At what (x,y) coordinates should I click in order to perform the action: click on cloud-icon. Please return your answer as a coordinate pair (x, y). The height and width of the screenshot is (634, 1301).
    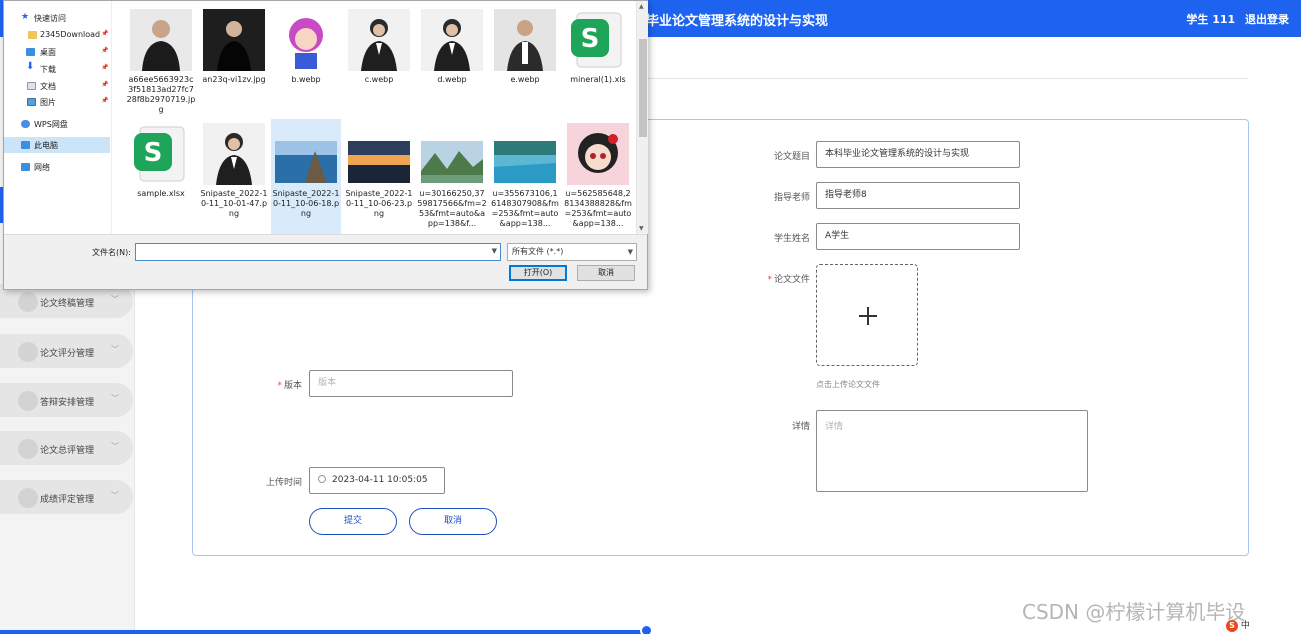
    Looking at the image, I should click on (25, 124).